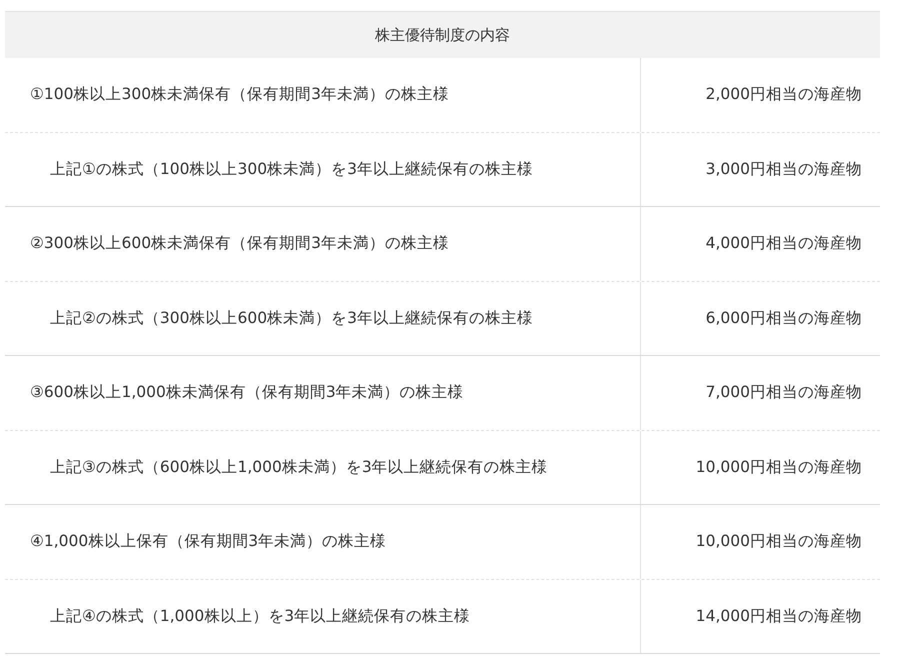 The height and width of the screenshot is (668, 900). What do you see at coordinates (784, 169) in the screenshot?
I see `table-cell: 3,000円相当の海産物` at bounding box center [784, 169].